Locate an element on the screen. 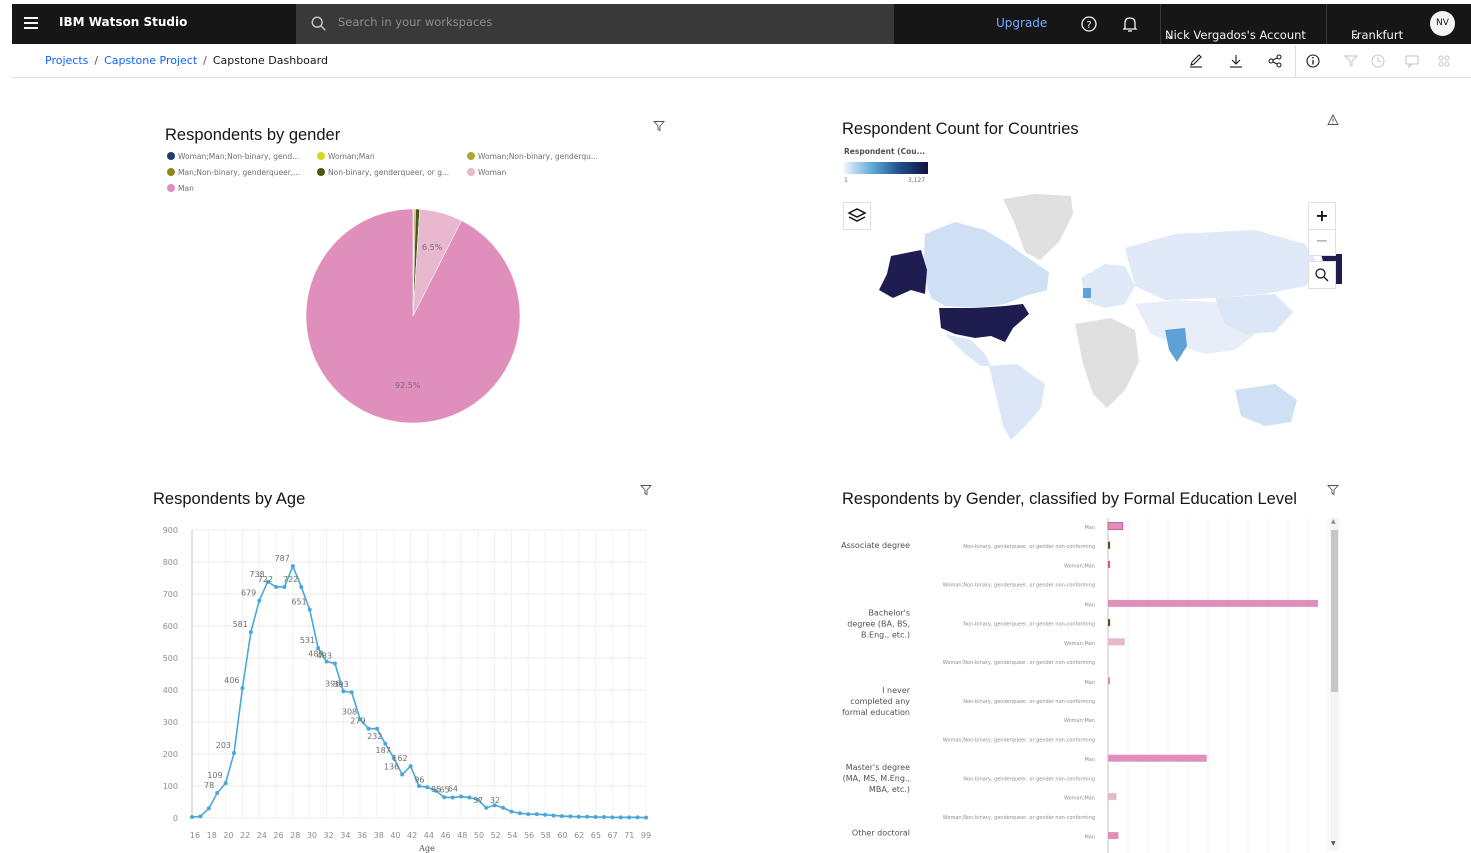 Image resolution: width=1471 pixels, height=853 pixels. x-tick-label: 24 is located at coordinates (262, 835).